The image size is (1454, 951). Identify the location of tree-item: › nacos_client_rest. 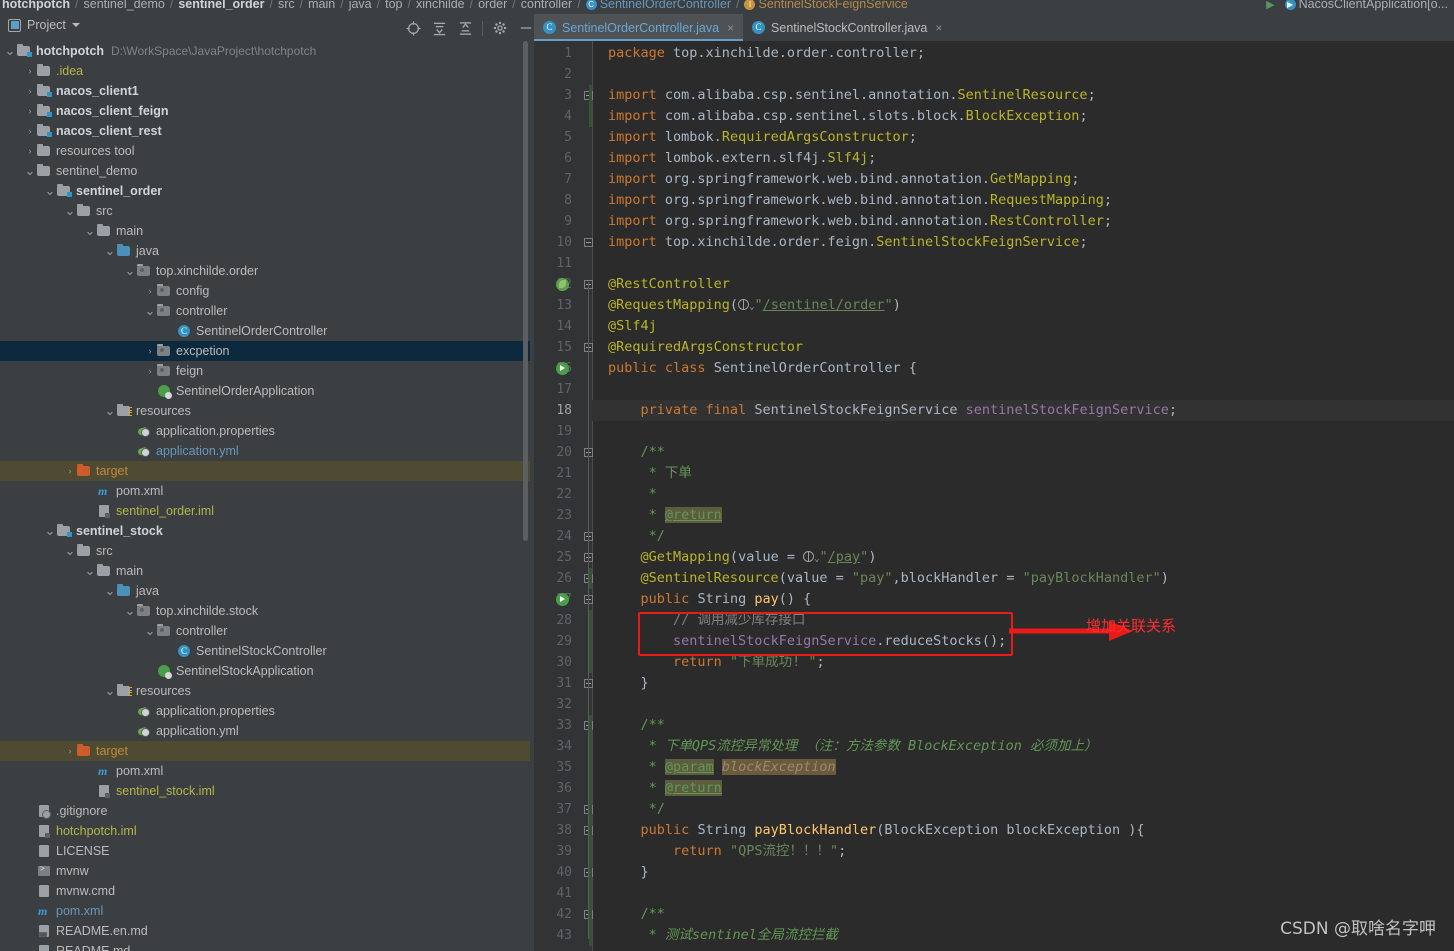
(265, 131).